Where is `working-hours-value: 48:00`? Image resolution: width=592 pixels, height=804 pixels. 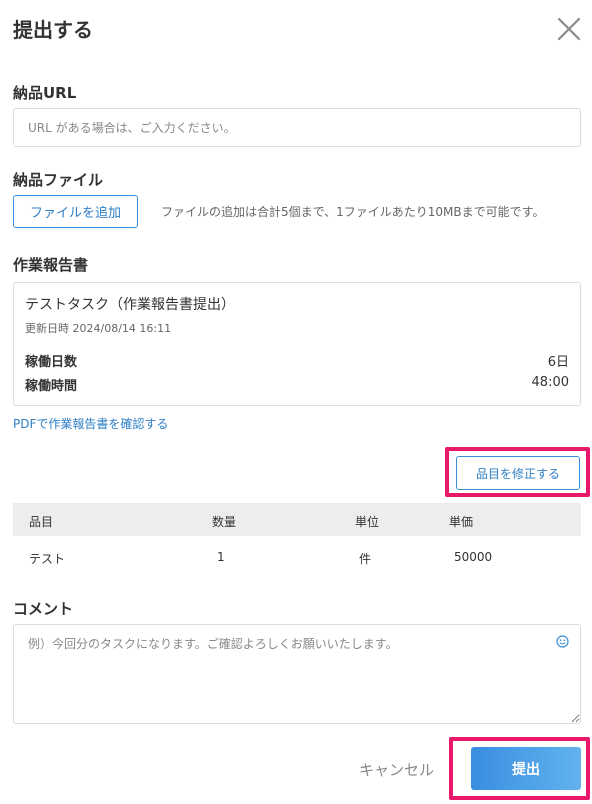 working-hours-value: 48:00 is located at coordinates (550, 382).